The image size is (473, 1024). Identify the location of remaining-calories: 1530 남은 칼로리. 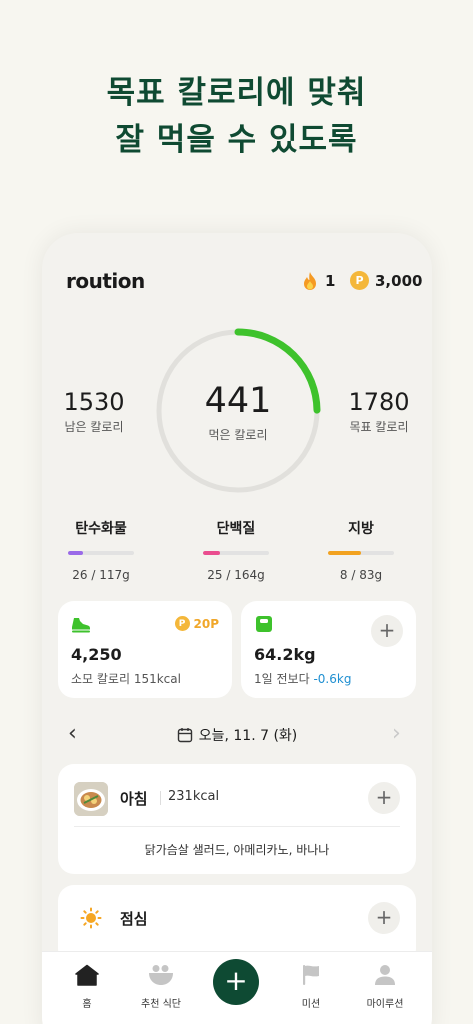
(94, 411).